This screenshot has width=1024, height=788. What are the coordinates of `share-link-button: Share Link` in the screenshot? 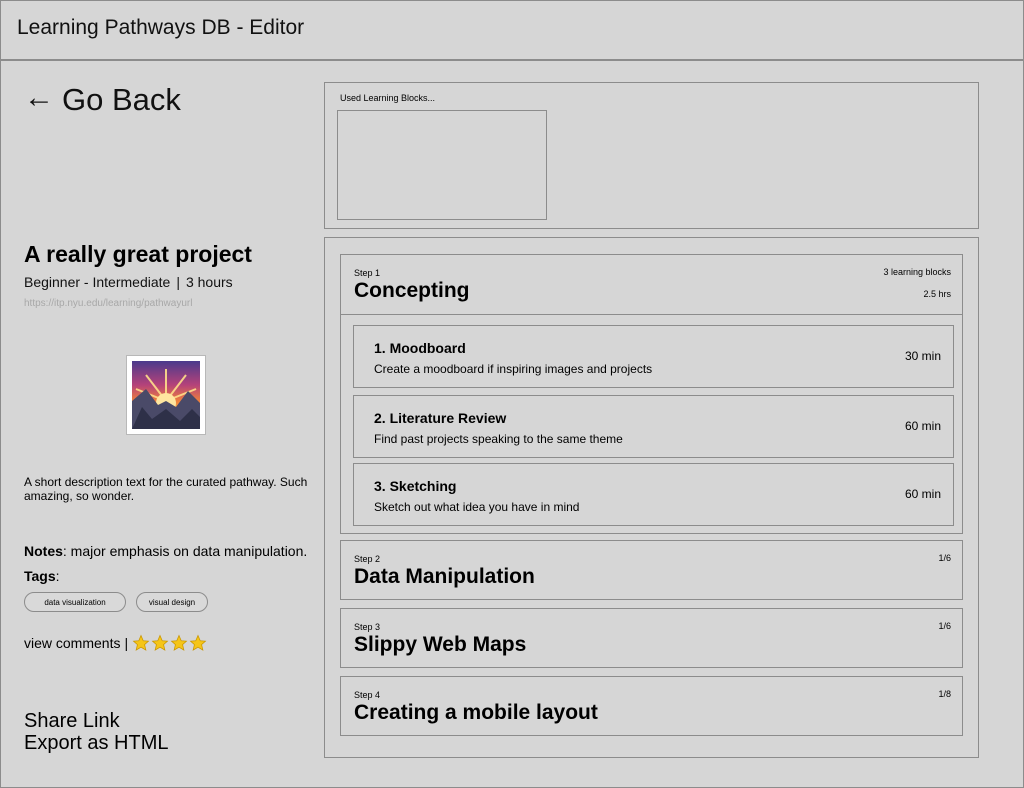 It's located at (72, 721).